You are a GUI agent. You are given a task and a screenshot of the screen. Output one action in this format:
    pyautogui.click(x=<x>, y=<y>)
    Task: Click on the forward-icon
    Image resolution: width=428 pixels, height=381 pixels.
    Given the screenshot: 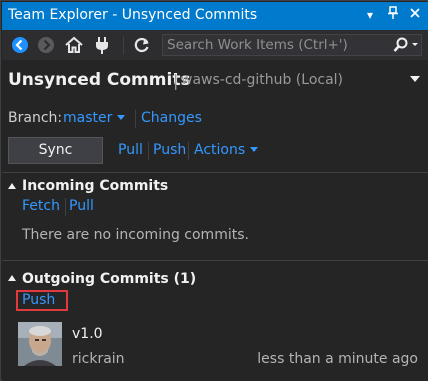 What is the action you would take?
    pyautogui.click(x=46, y=45)
    